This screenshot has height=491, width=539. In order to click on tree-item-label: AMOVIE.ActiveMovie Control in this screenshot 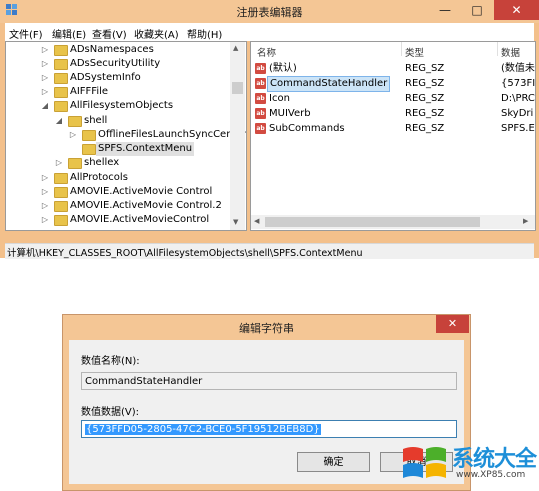, I will do `click(141, 191)`.